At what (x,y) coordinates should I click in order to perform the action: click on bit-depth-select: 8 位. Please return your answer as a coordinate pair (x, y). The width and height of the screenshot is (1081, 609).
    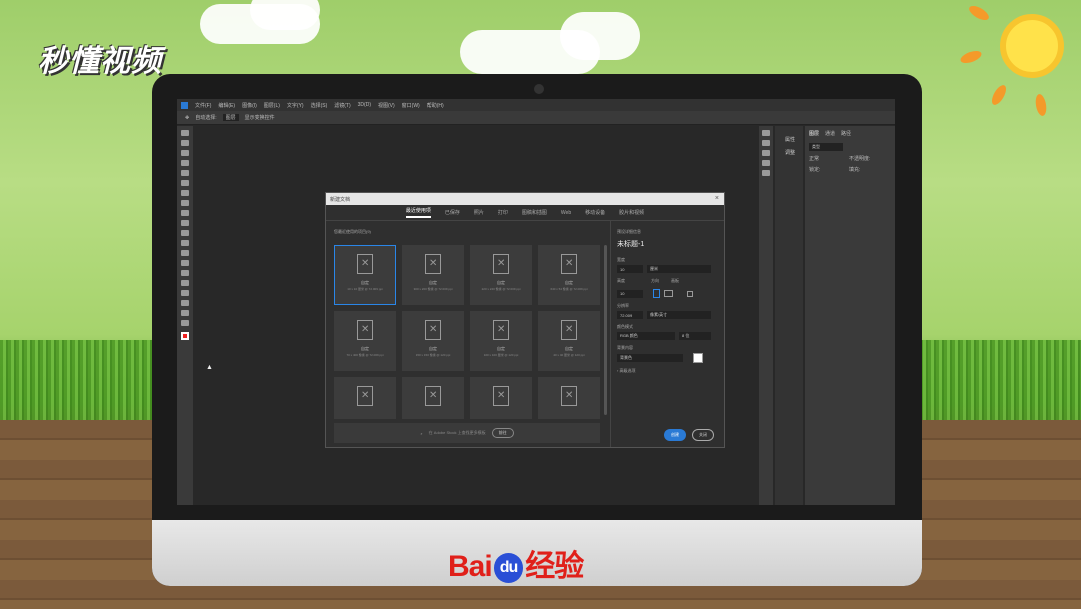
    Looking at the image, I should click on (695, 336).